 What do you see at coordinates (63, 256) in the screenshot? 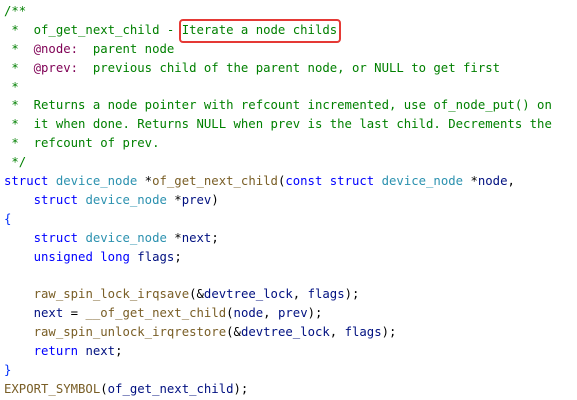
I see `code-token: unsigned` at bounding box center [63, 256].